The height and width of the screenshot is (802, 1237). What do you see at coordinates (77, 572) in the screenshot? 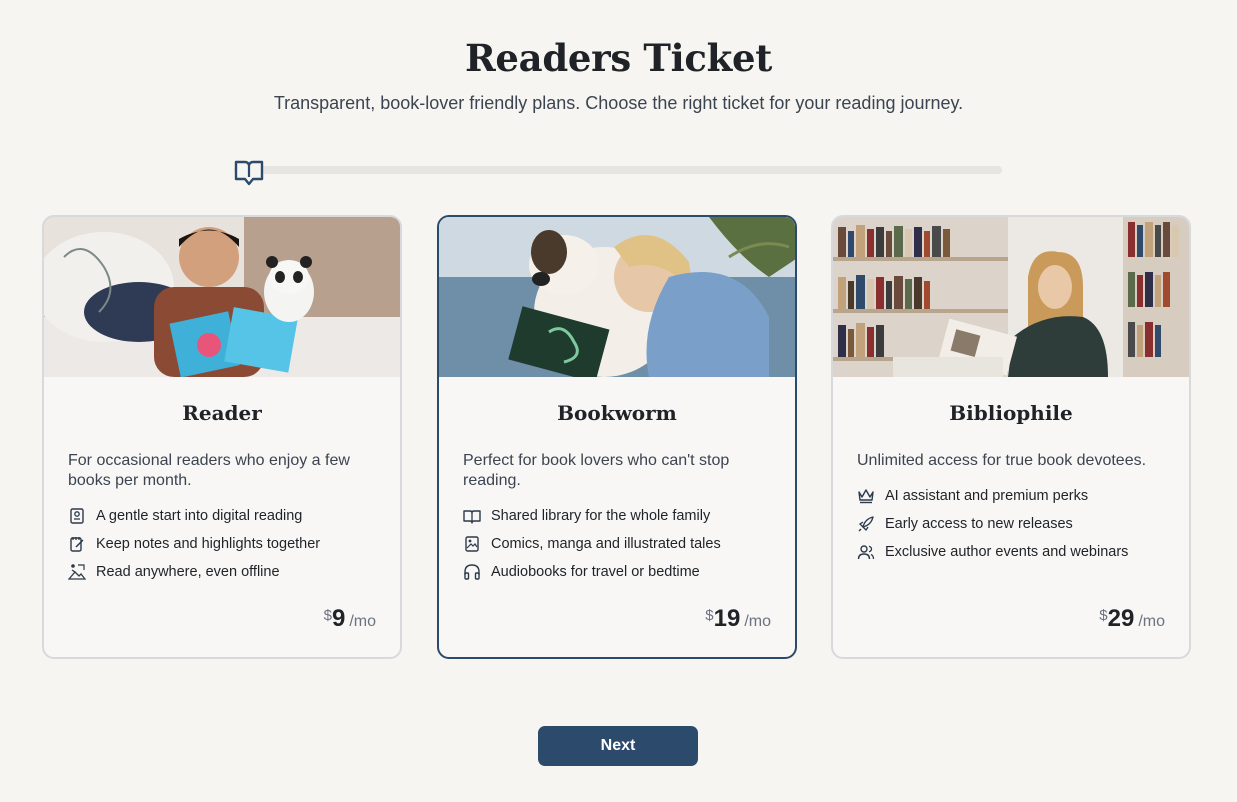
I see `reading-outdoors-icon` at bounding box center [77, 572].